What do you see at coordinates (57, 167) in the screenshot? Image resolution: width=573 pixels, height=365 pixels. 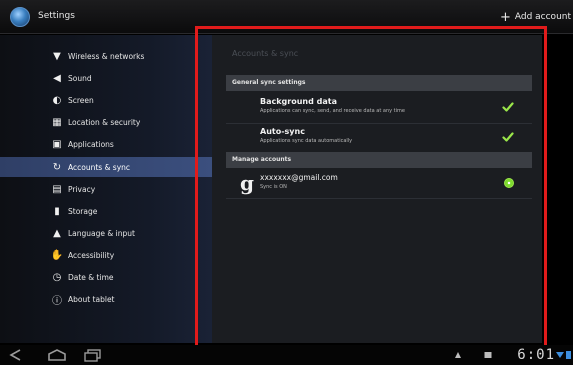 I see `sync-icon: ↻` at bounding box center [57, 167].